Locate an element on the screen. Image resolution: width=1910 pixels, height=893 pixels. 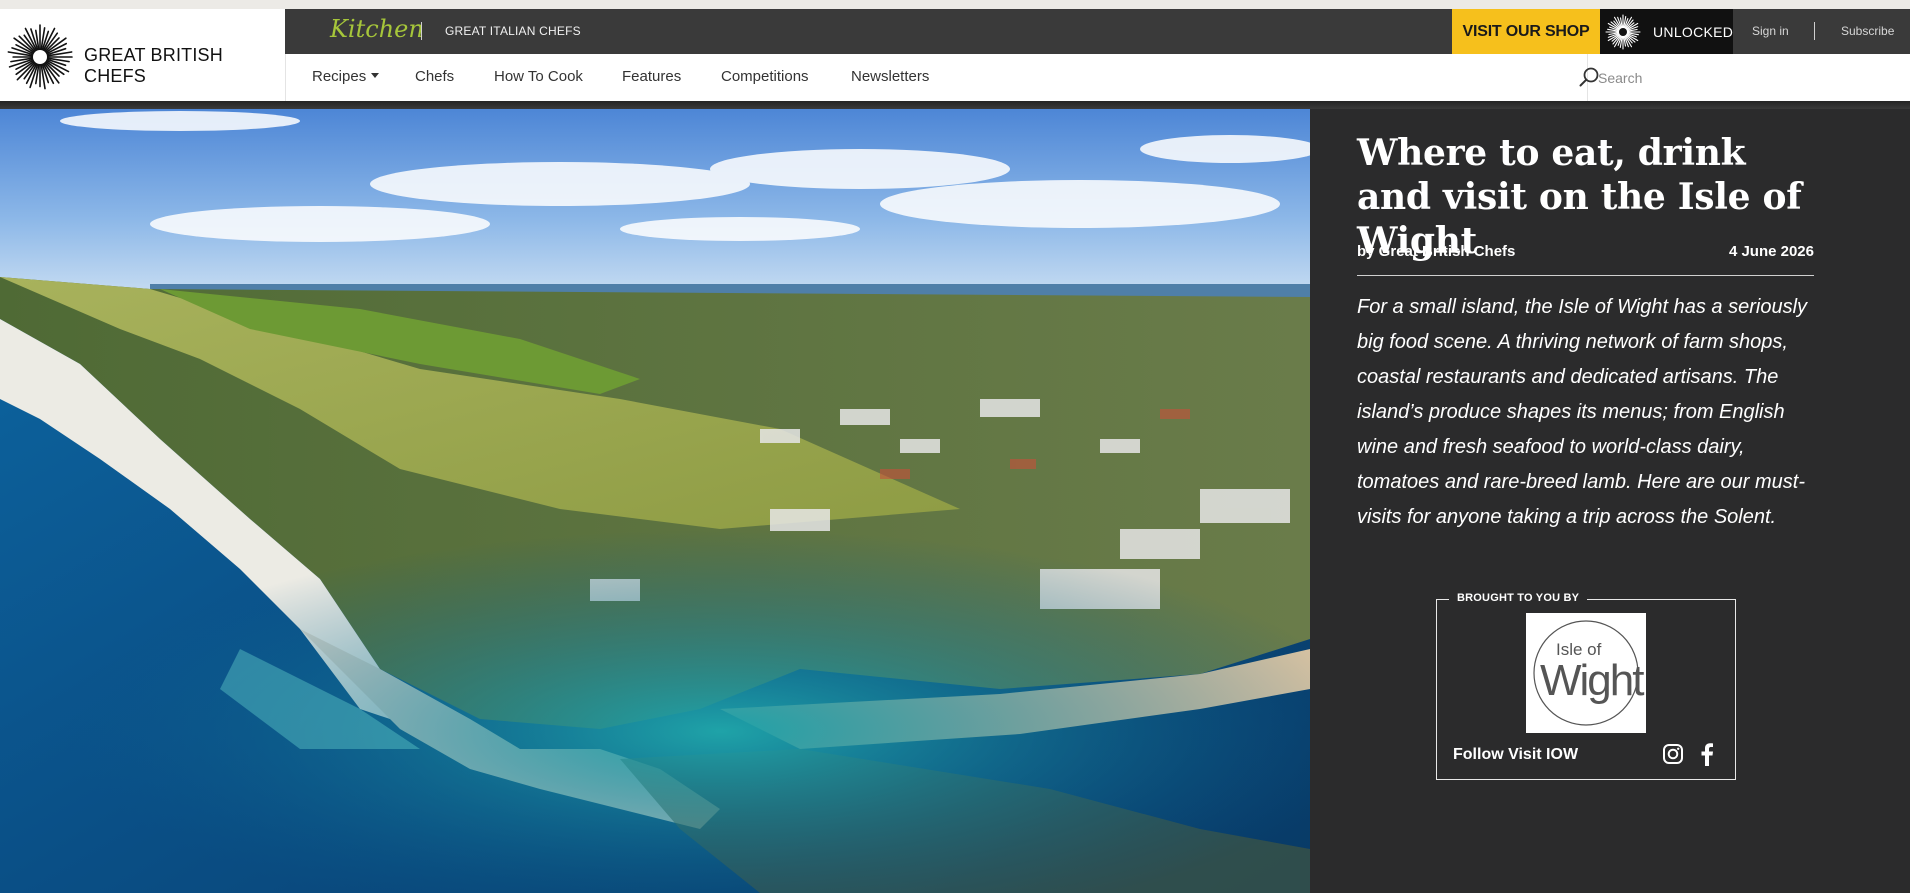
visit-shop-button: VISIT OUR SHOP is located at coordinates (1526, 31).